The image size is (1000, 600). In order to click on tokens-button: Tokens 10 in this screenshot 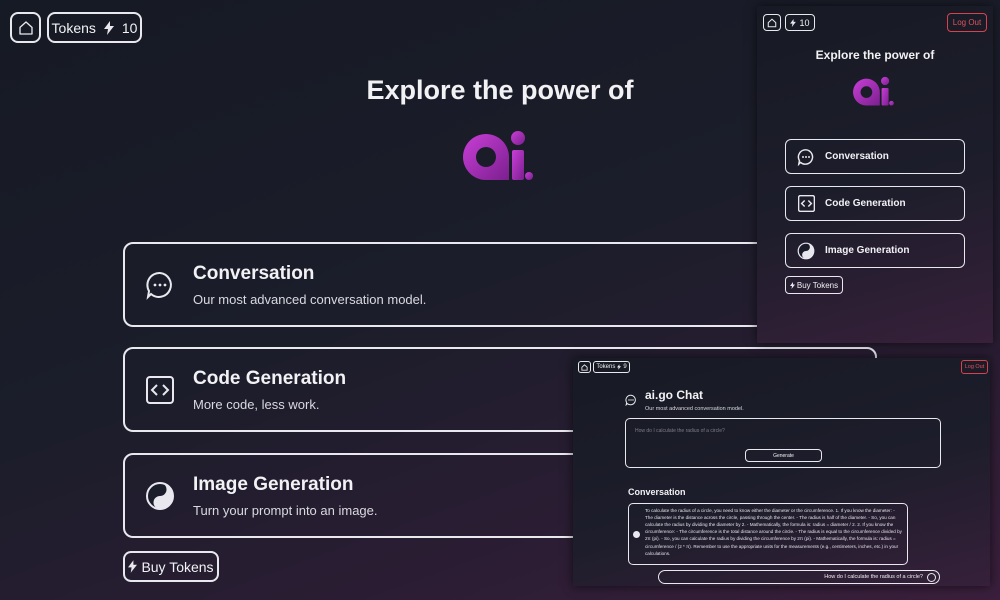, I will do `click(94, 27)`.